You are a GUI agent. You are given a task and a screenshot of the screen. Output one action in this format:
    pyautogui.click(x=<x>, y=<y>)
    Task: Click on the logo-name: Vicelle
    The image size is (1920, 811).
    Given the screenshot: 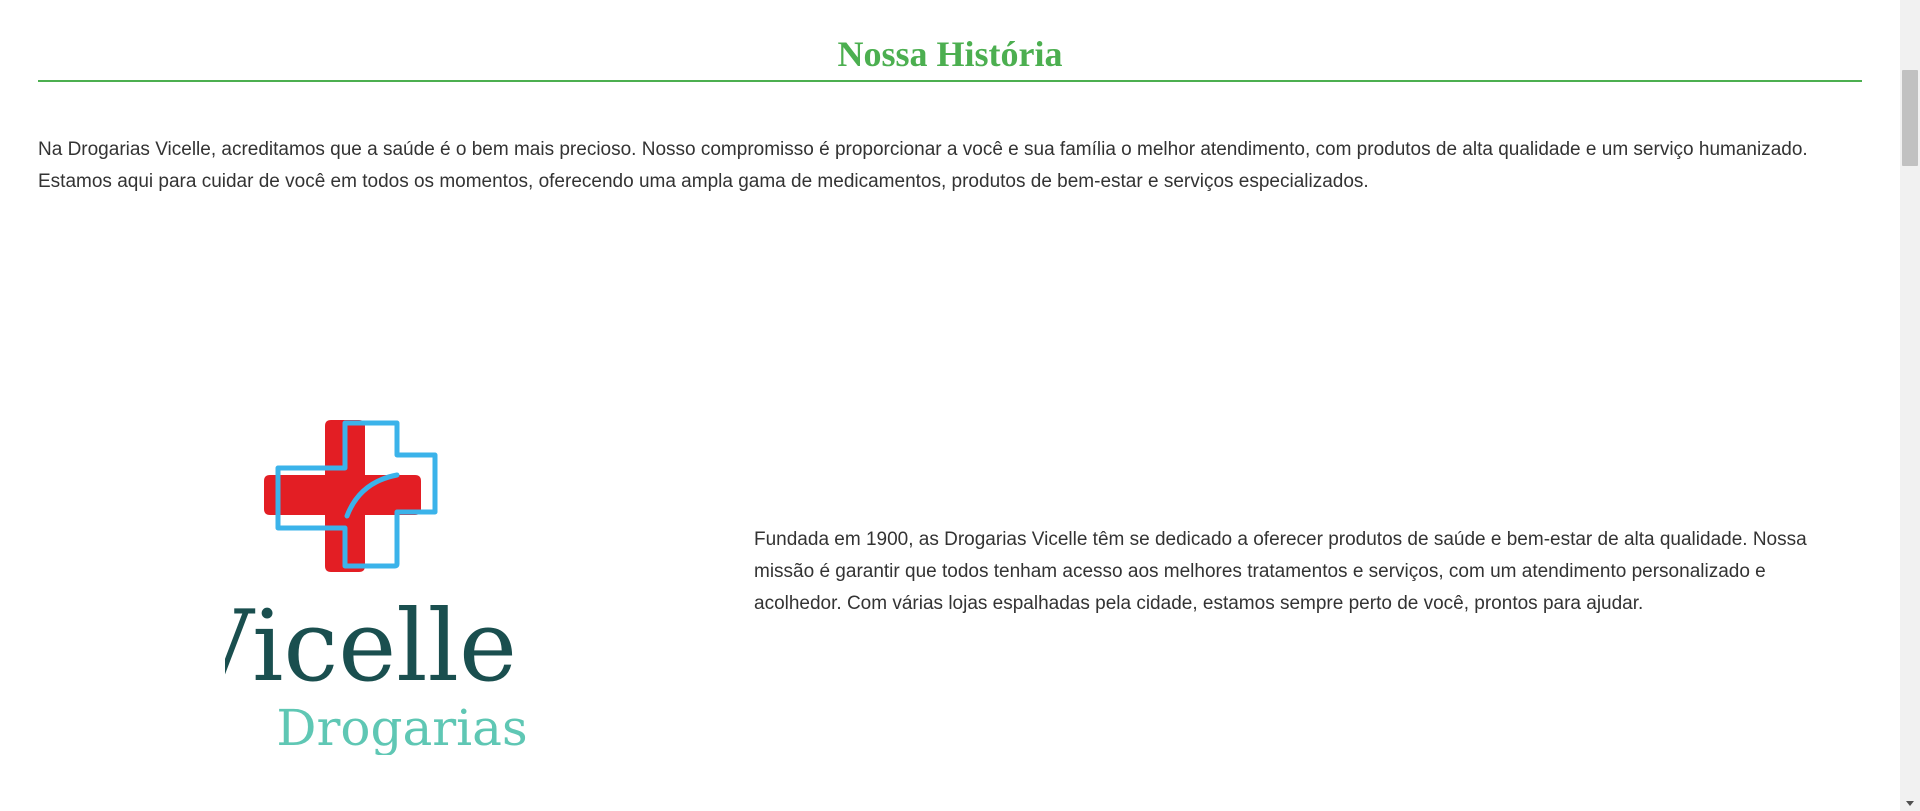 What is the action you would take?
    pyautogui.click(x=371, y=647)
    